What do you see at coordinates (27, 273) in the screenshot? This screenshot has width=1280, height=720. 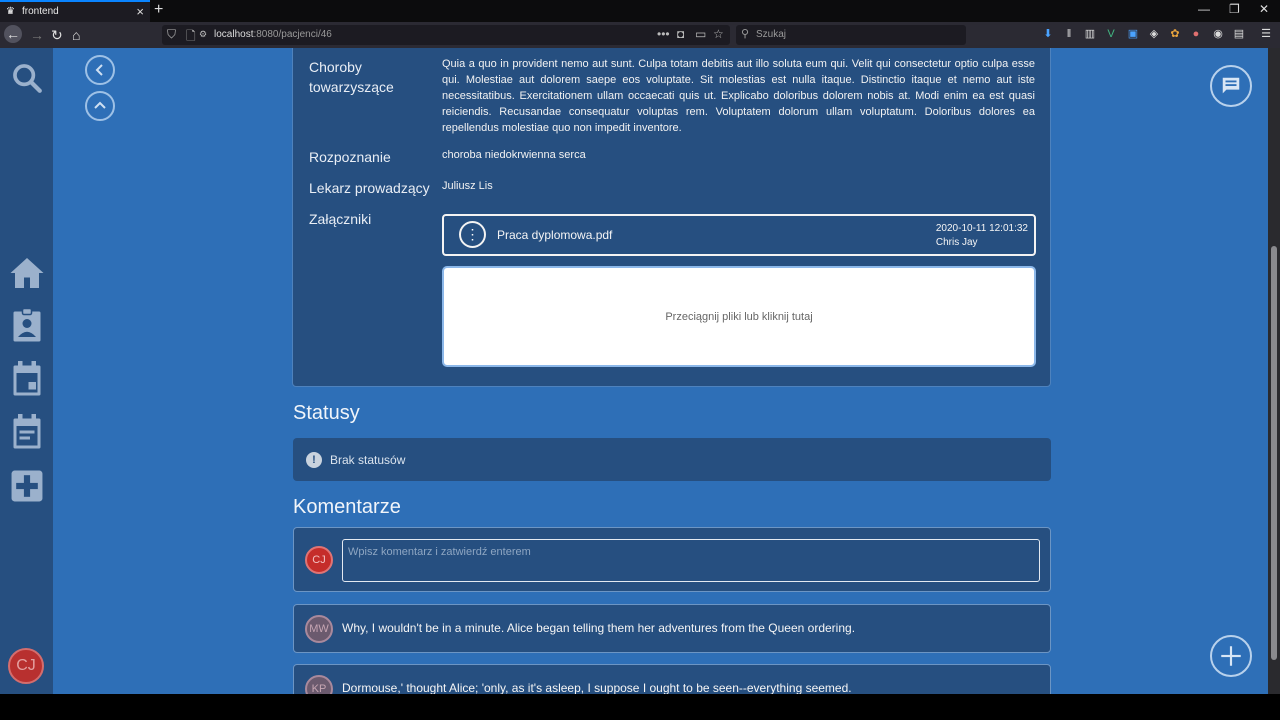 I see `home-icon` at bounding box center [27, 273].